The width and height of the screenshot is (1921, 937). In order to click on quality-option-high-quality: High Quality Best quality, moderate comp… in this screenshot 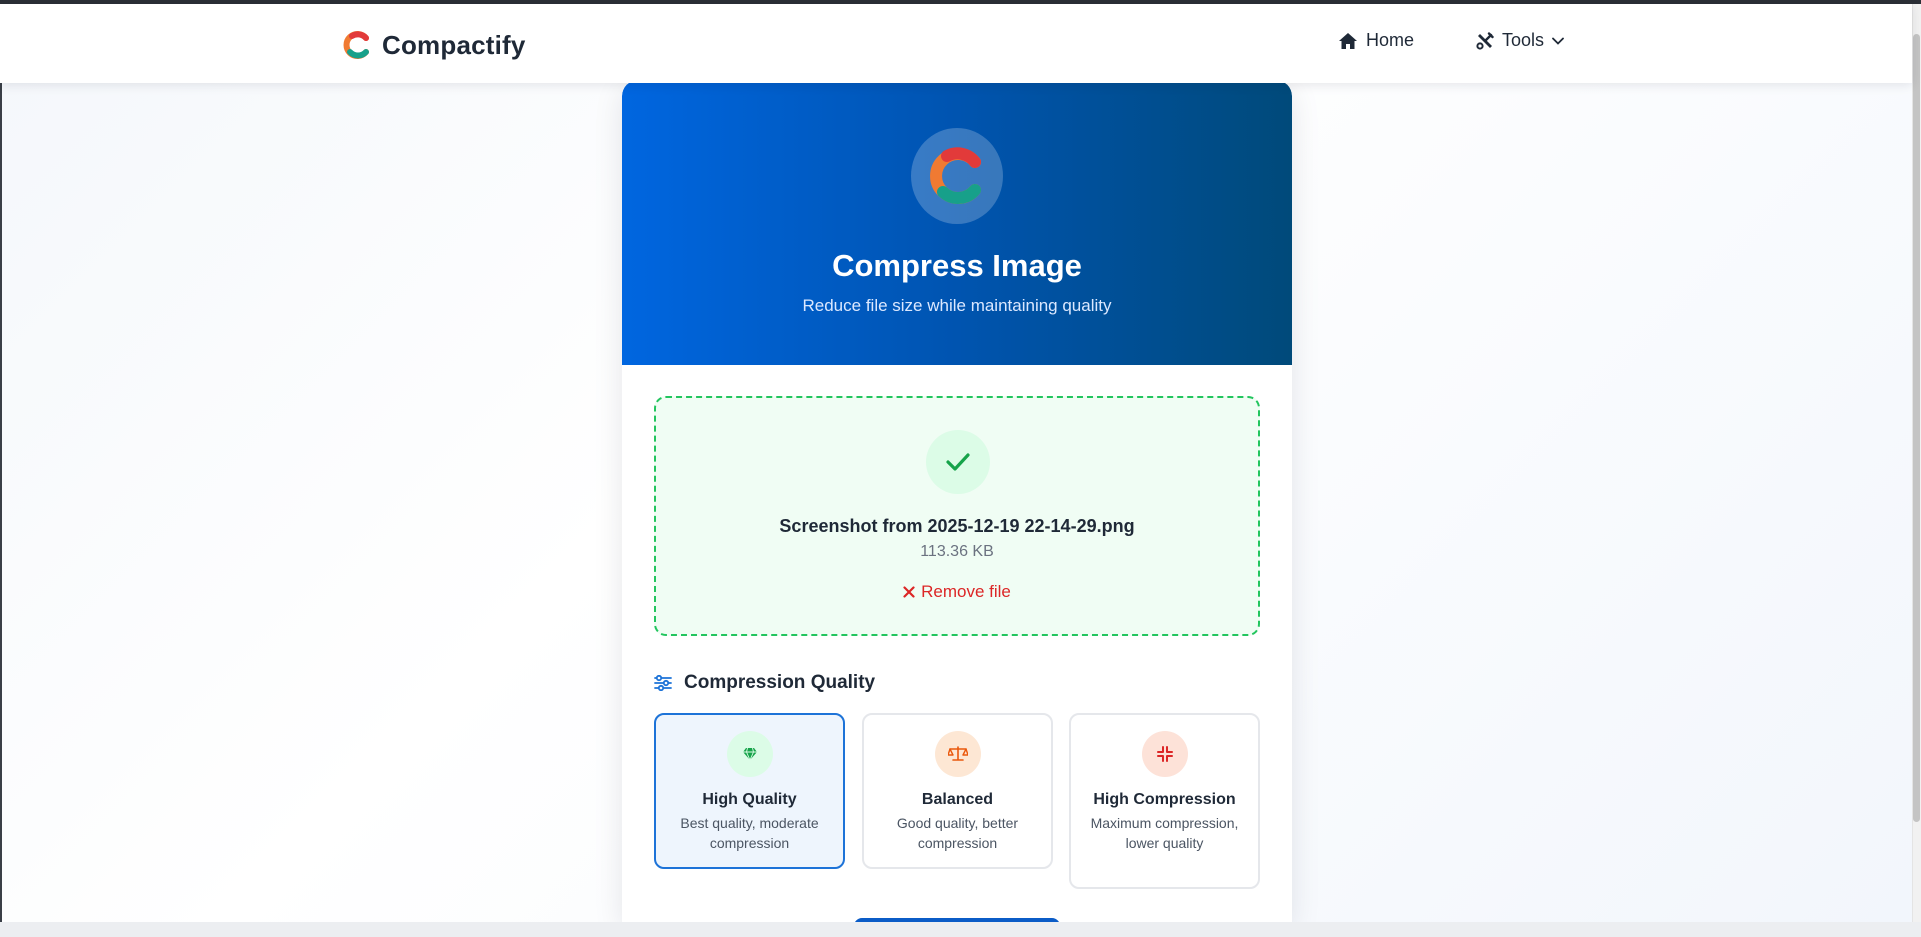, I will do `click(749, 791)`.